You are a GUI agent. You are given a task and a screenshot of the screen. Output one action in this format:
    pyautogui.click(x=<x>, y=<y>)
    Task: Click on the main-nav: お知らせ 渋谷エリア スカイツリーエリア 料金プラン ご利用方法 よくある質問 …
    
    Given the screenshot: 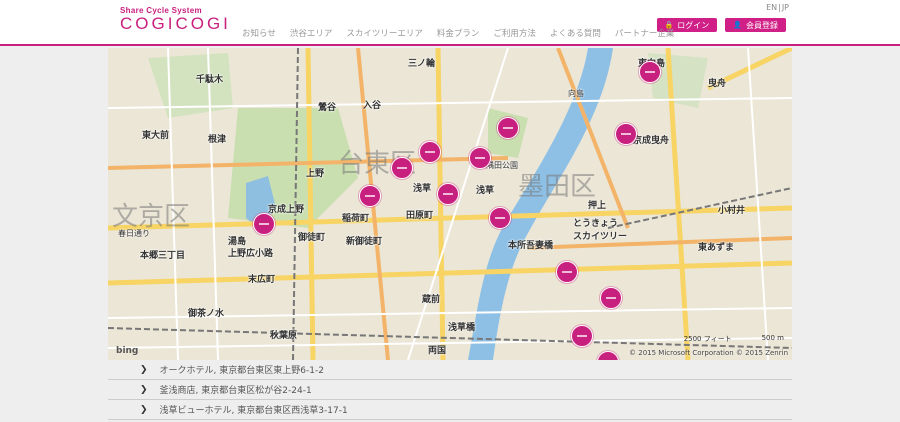 What is the action you would take?
    pyautogui.click(x=458, y=33)
    